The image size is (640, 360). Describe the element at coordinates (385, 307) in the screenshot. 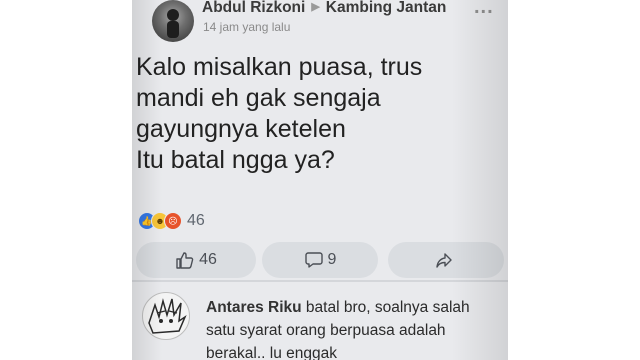

I see `comment-text-part: batal bro, soalnya salah` at that location.